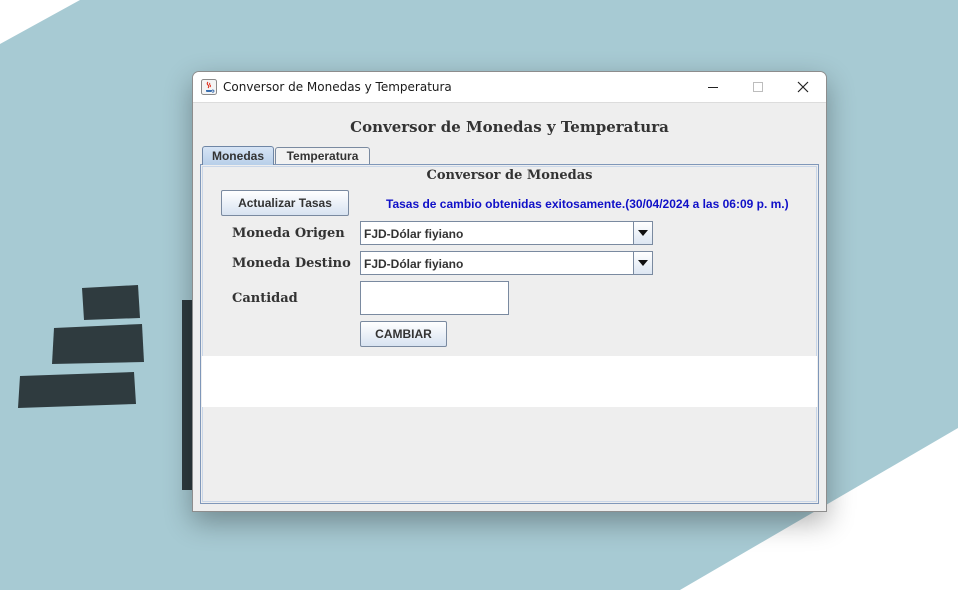 This screenshot has width=958, height=595. I want to click on minimize-icon, so click(712, 87).